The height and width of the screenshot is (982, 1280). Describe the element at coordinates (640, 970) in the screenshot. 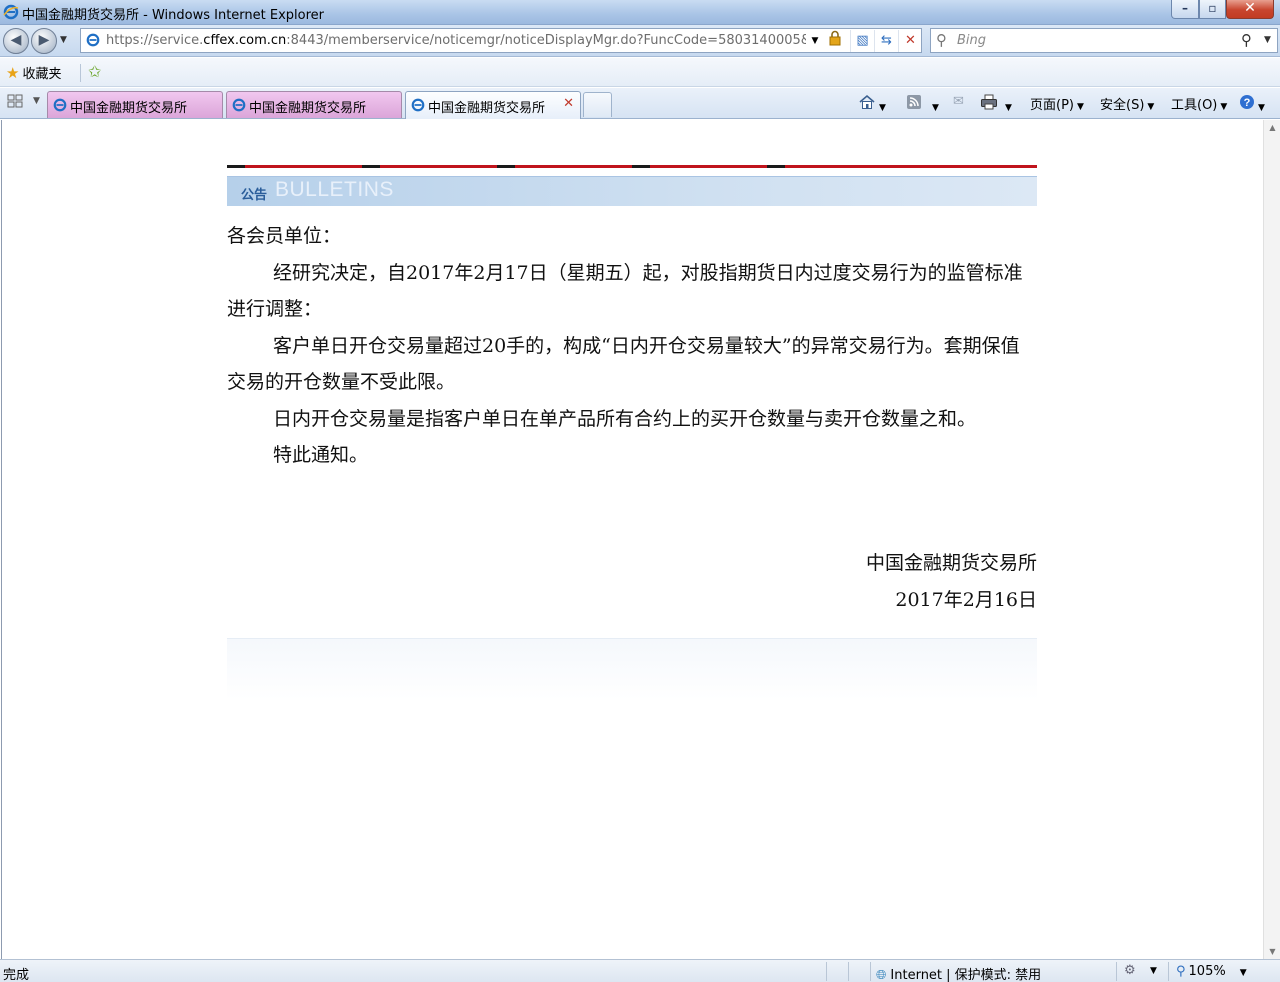

I see `status-bar: 完成 🌐︎ Internet | 保护模式: 禁用 ⚙ ▼ ⚲ 105% ▼` at that location.